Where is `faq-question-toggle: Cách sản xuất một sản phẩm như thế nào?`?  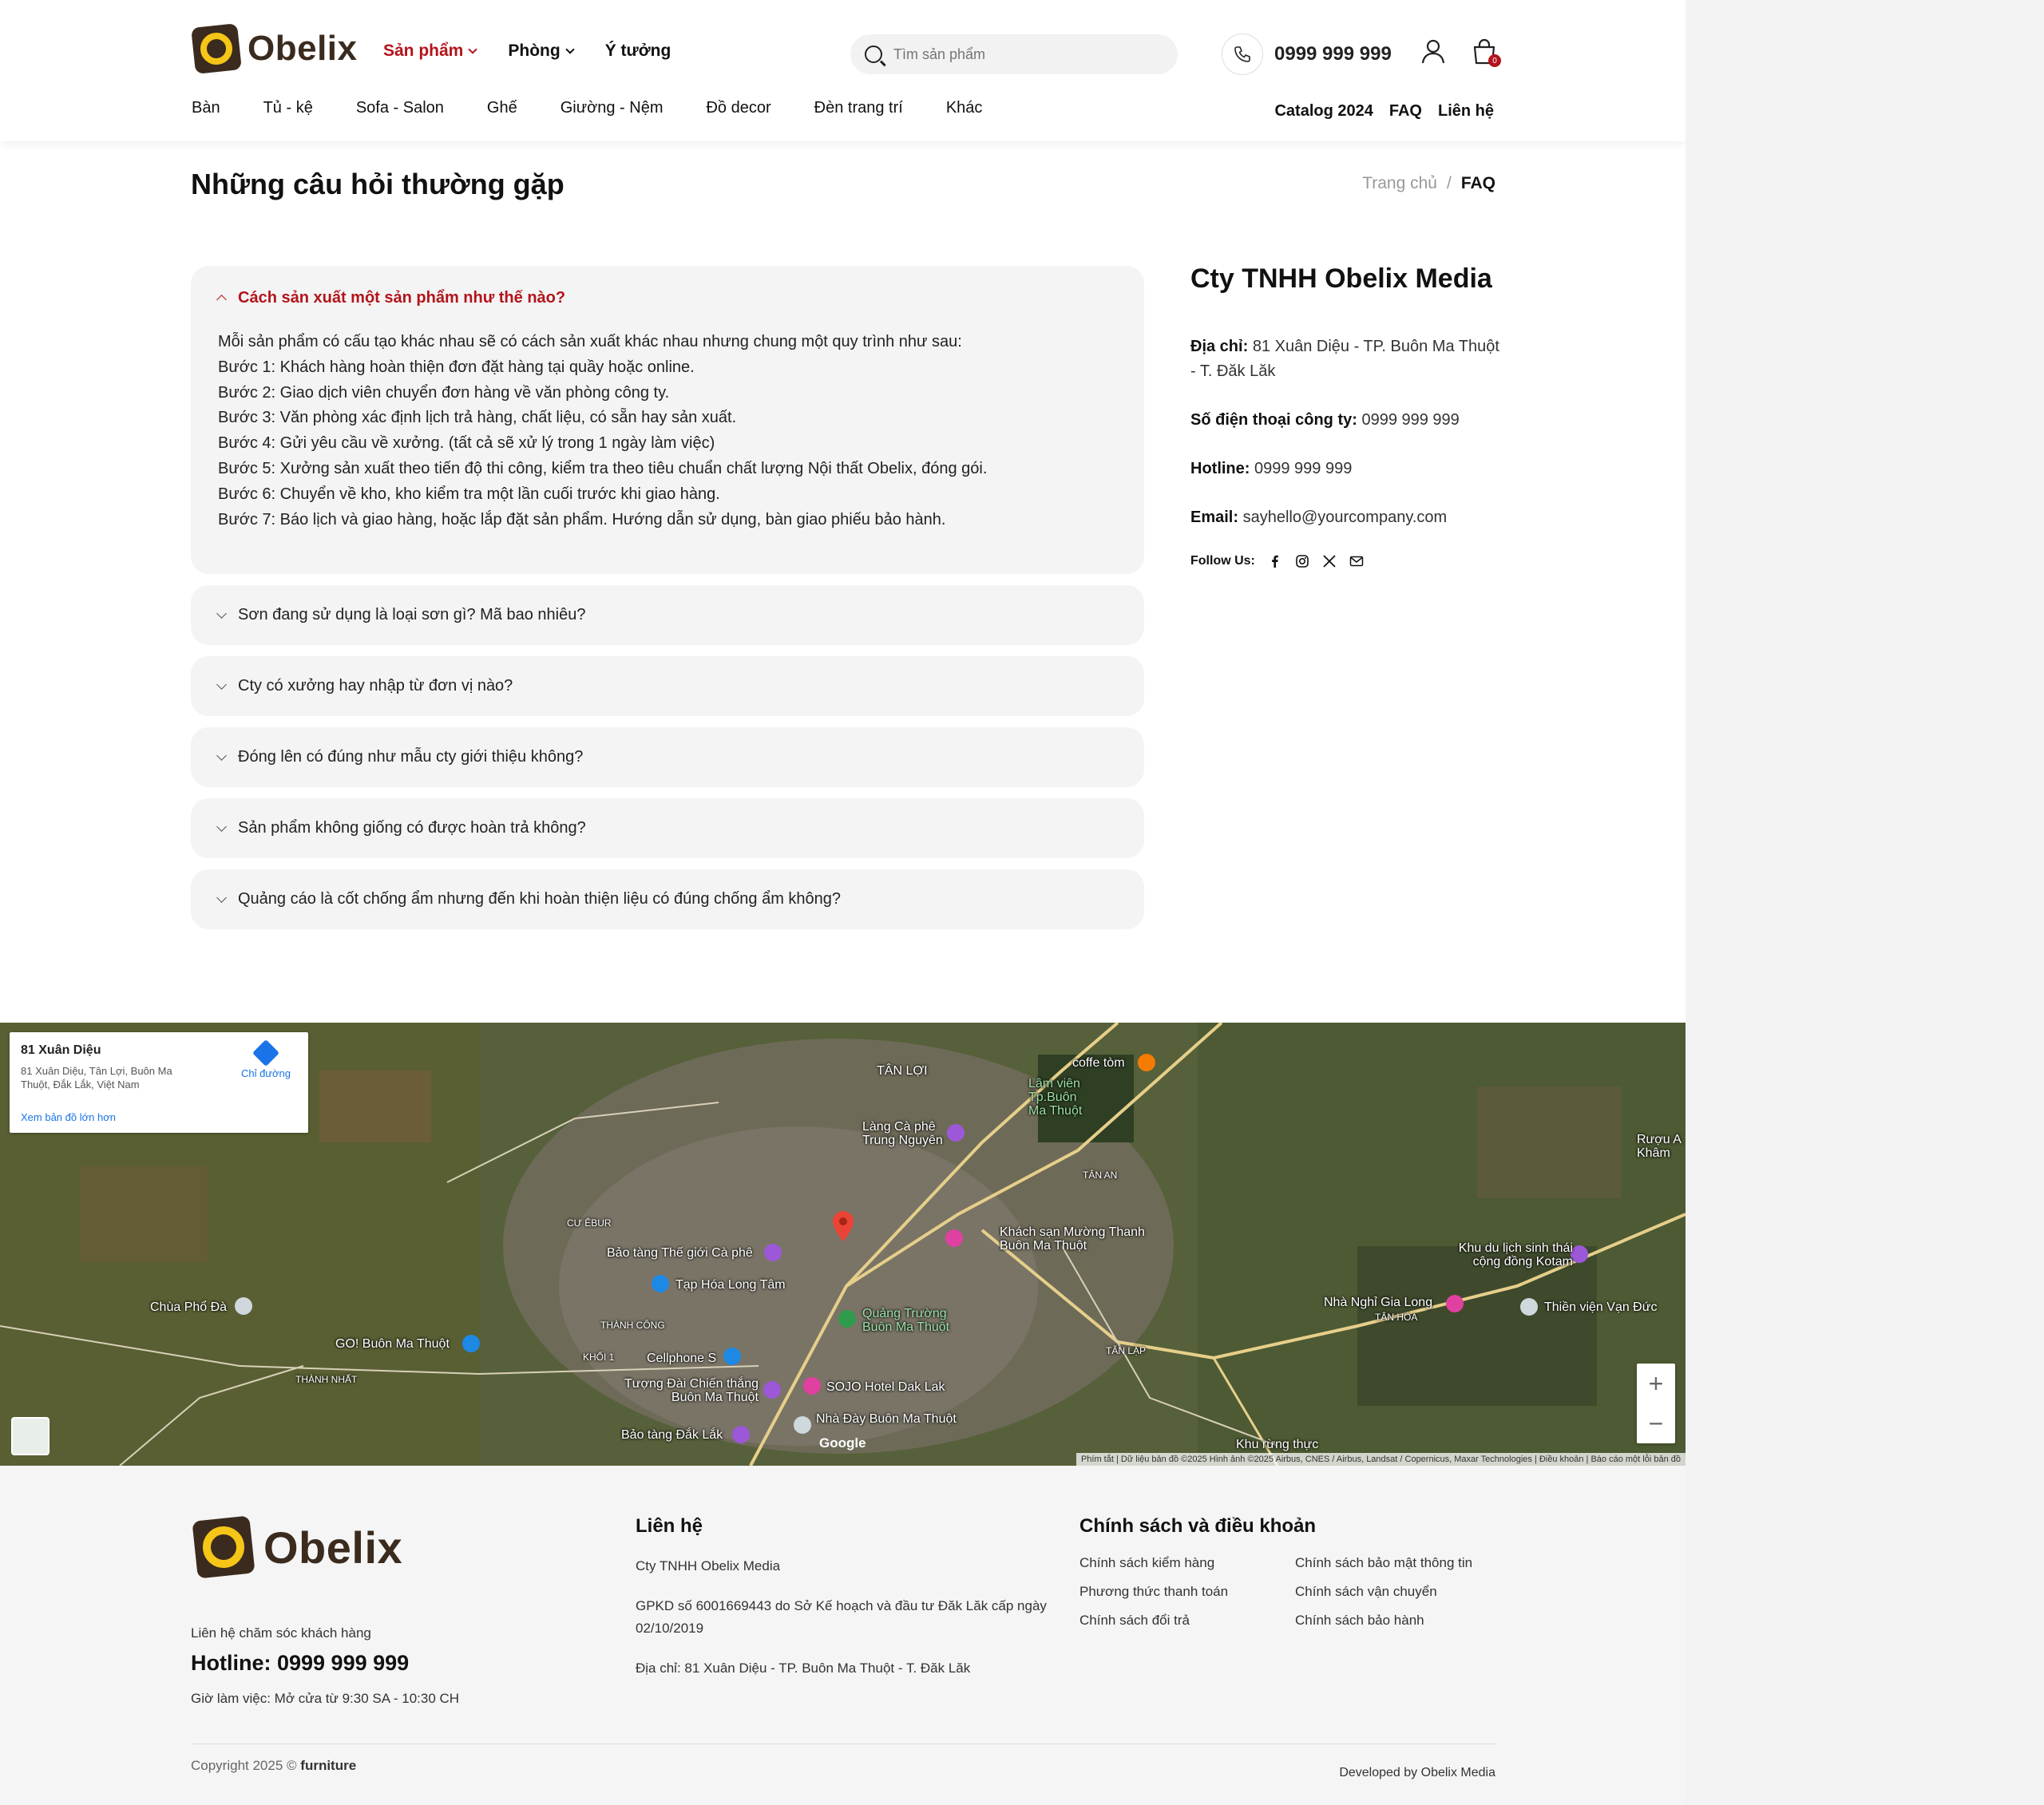
faq-question-toggle: Cách sản xuất một sản phẩm như thế nào? is located at coordinates (666, 298).